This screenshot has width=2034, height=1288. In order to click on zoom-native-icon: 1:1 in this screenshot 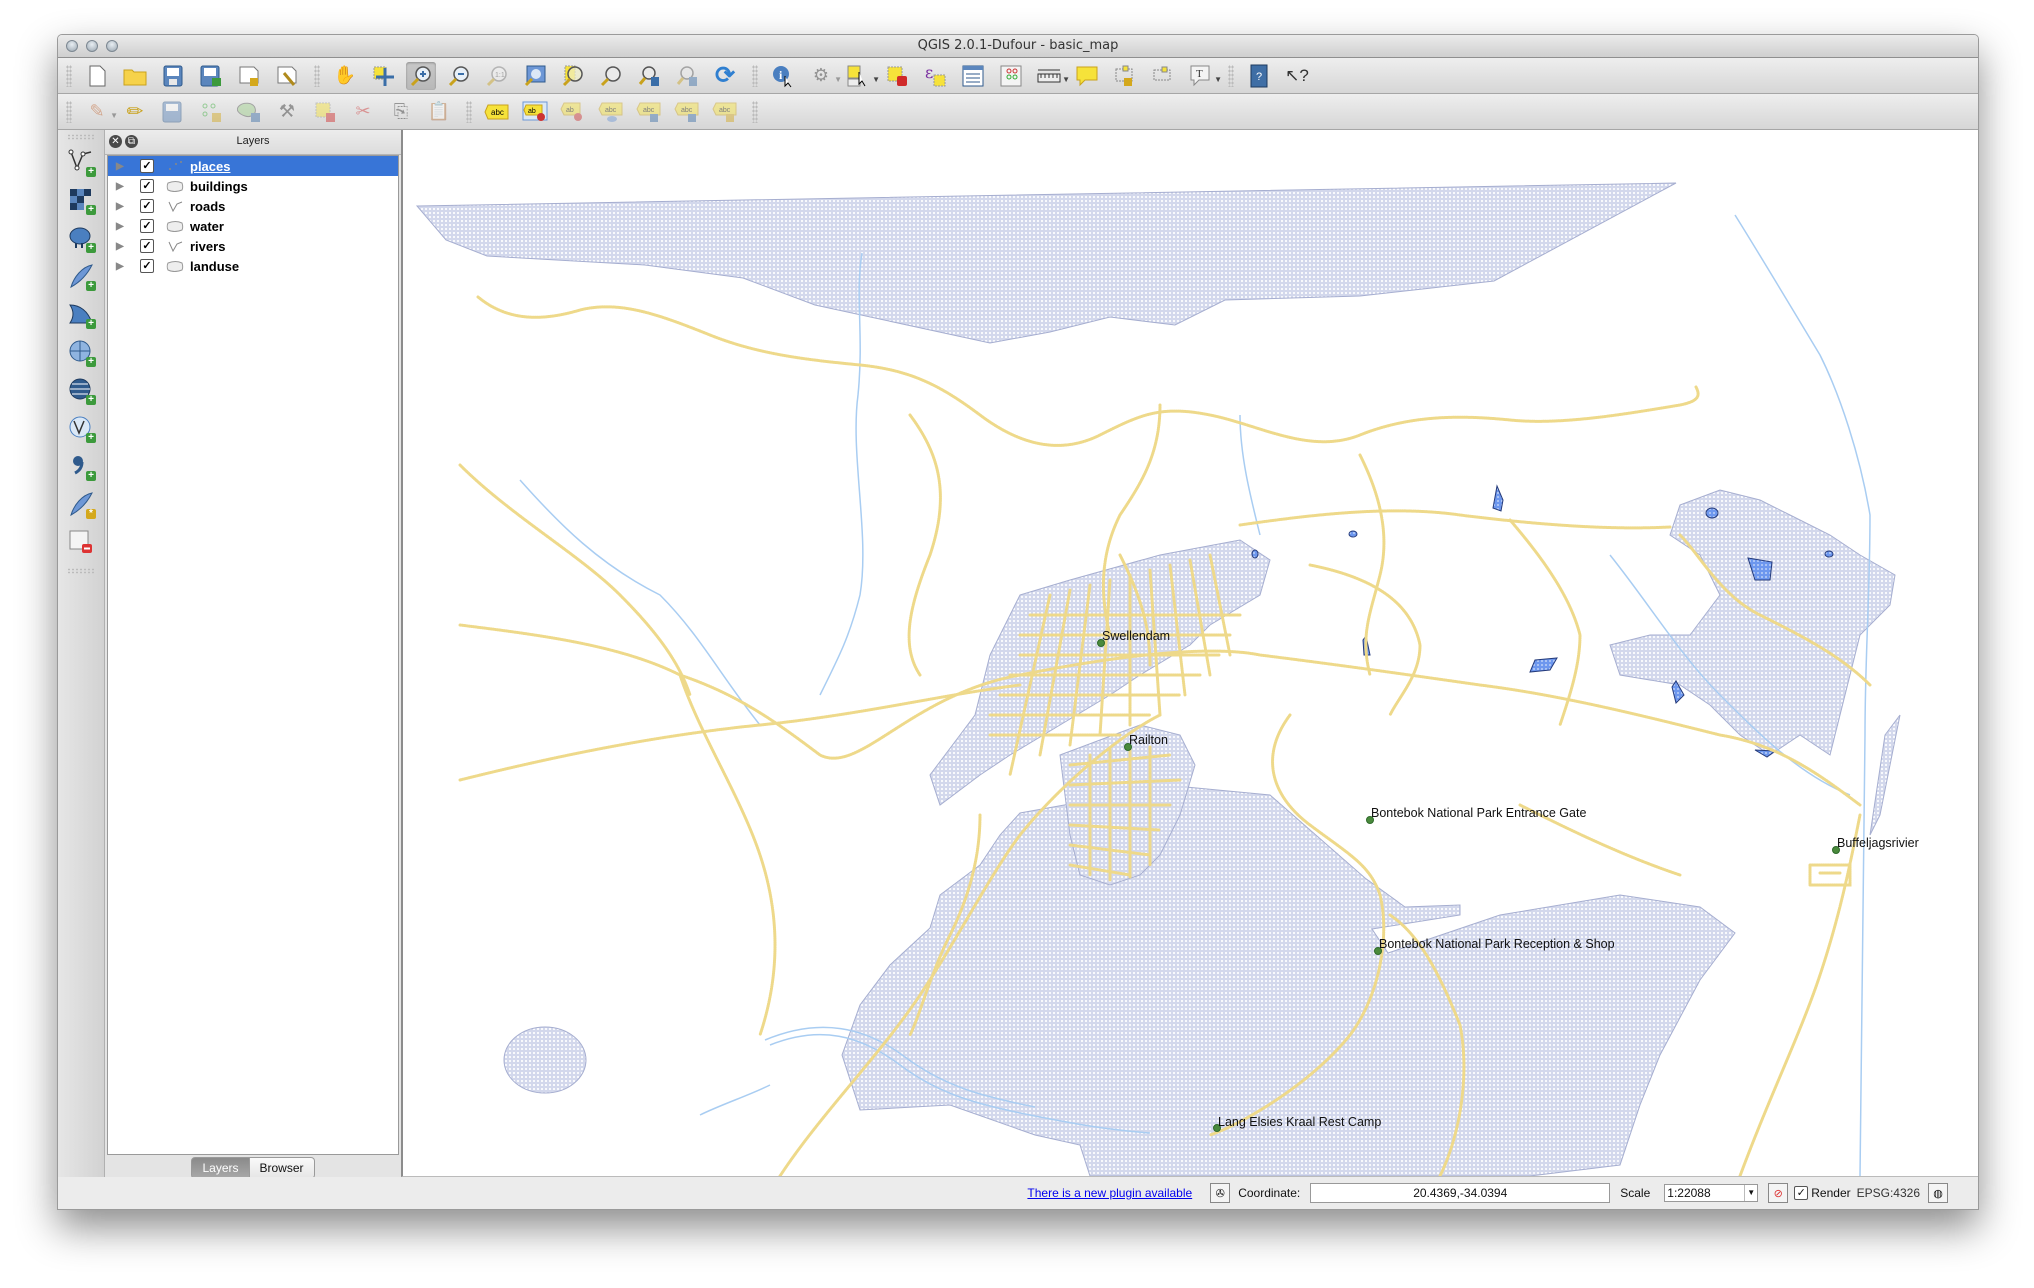, I will do `click(496, 75)`.